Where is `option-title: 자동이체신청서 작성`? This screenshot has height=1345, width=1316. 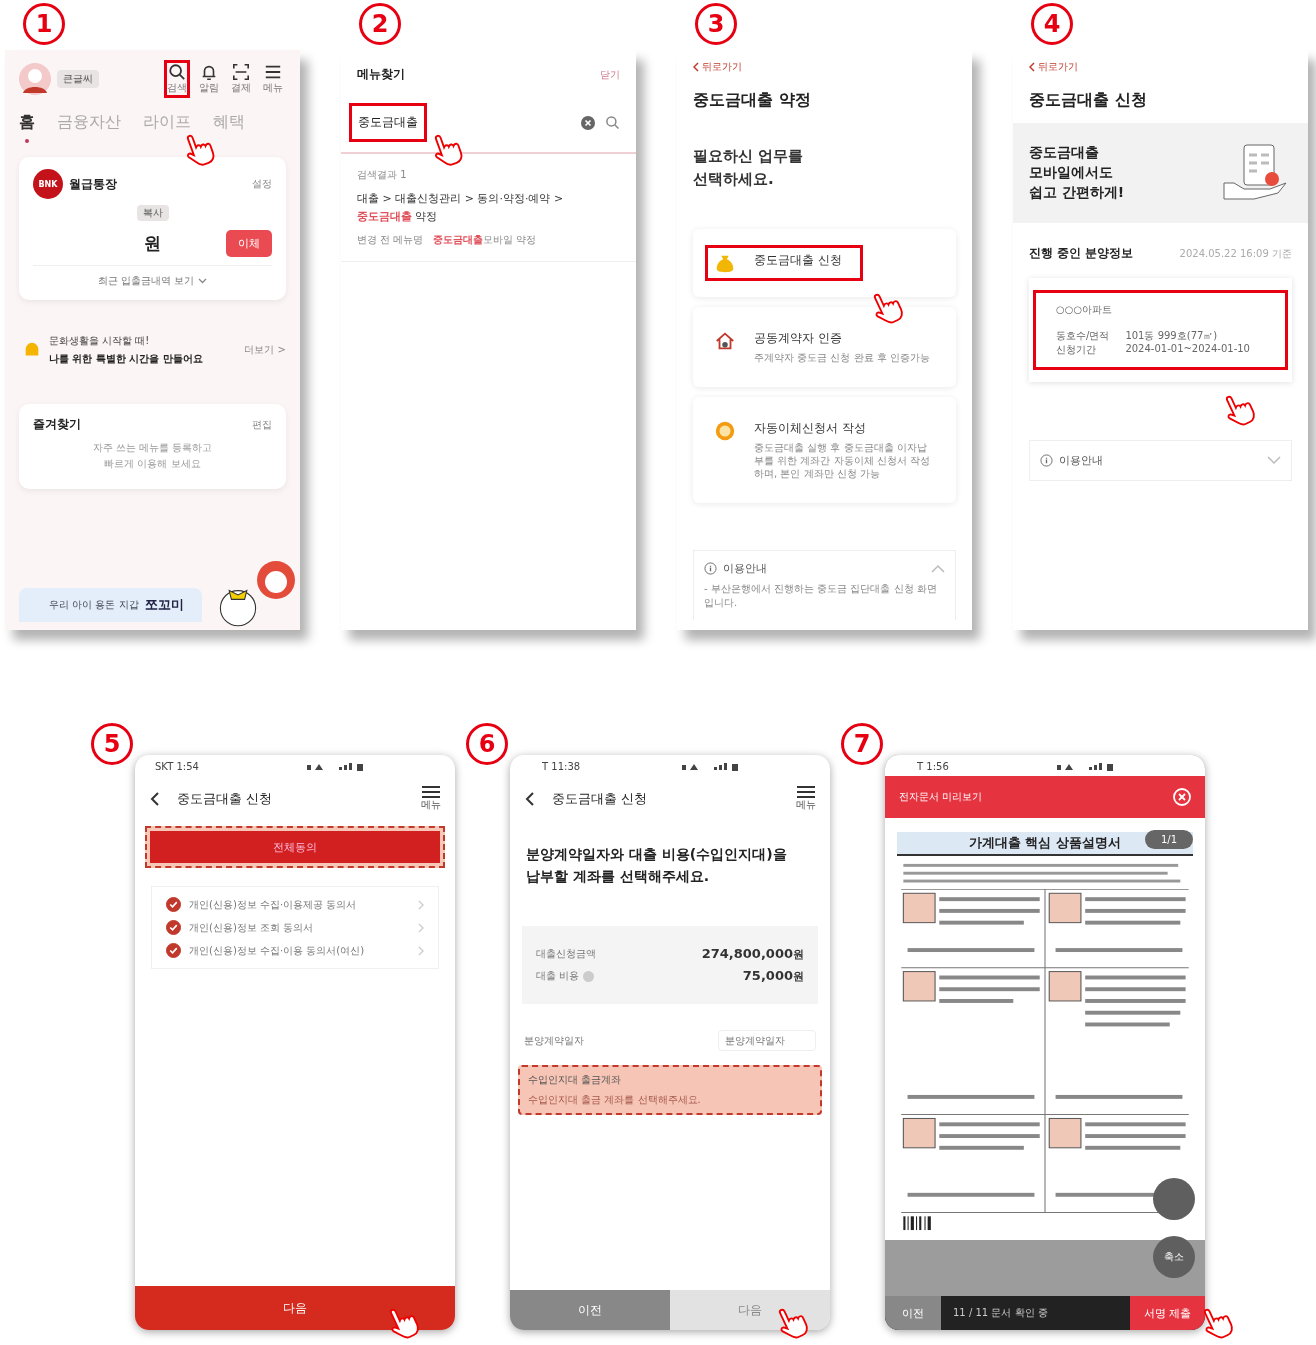 option-title: 자동이체신청서 작성 is located at coordinates (810, 428).